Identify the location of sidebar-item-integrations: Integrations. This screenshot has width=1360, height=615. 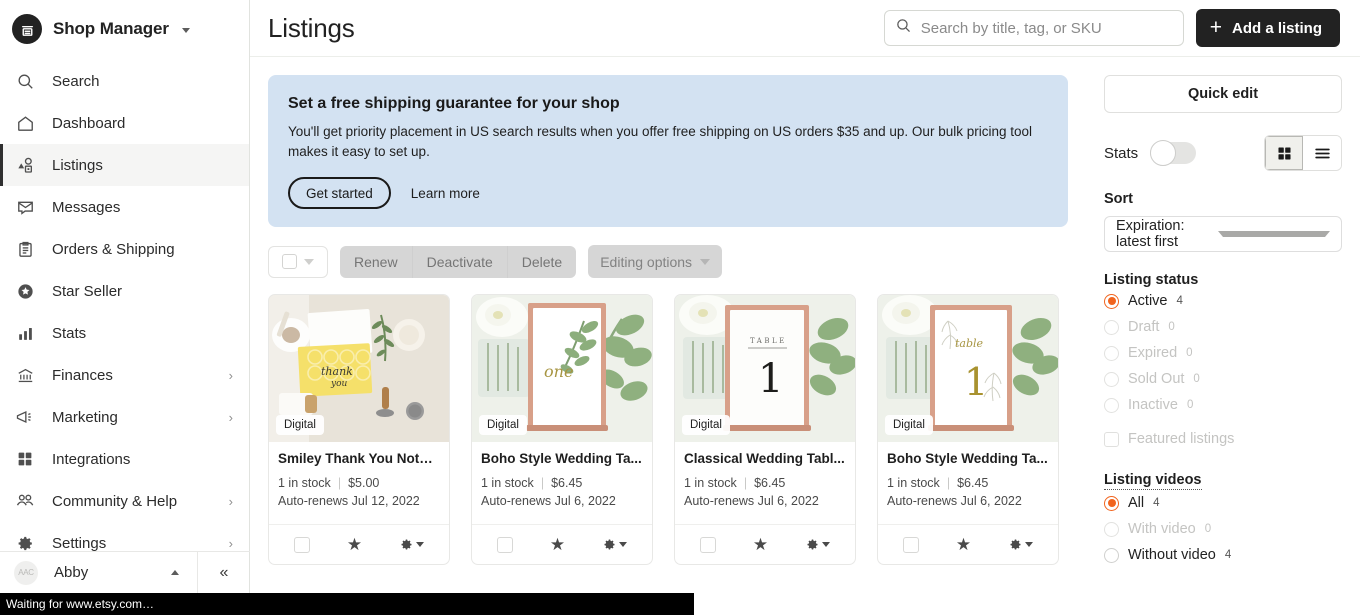
(124, 459).